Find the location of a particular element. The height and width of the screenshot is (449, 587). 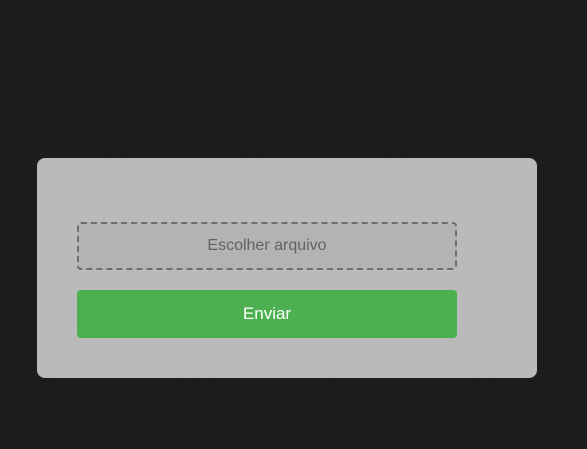

file-picker-label: Escolher arquivo is located at coordinates (267, 245).